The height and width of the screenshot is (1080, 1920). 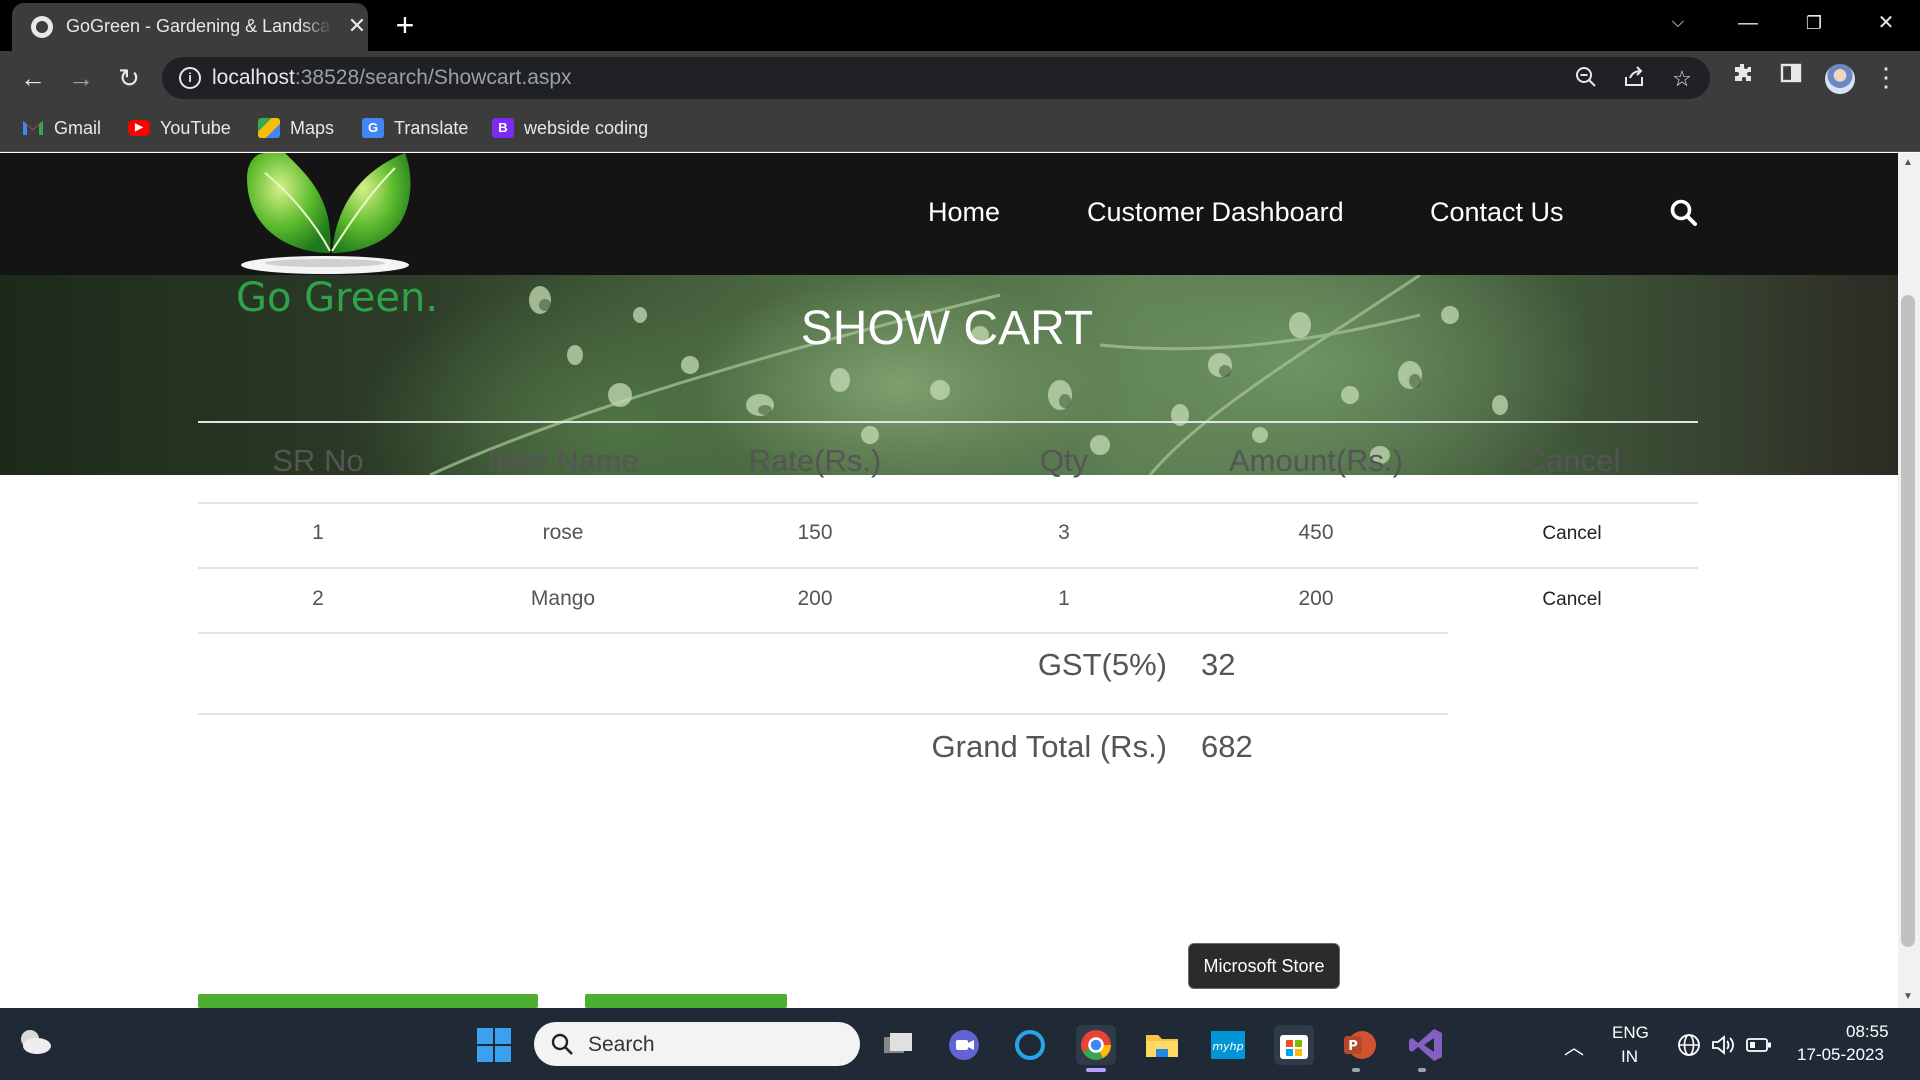 I want to click on nav-contact-us: Contact Us, so click(x=1497, y=212).